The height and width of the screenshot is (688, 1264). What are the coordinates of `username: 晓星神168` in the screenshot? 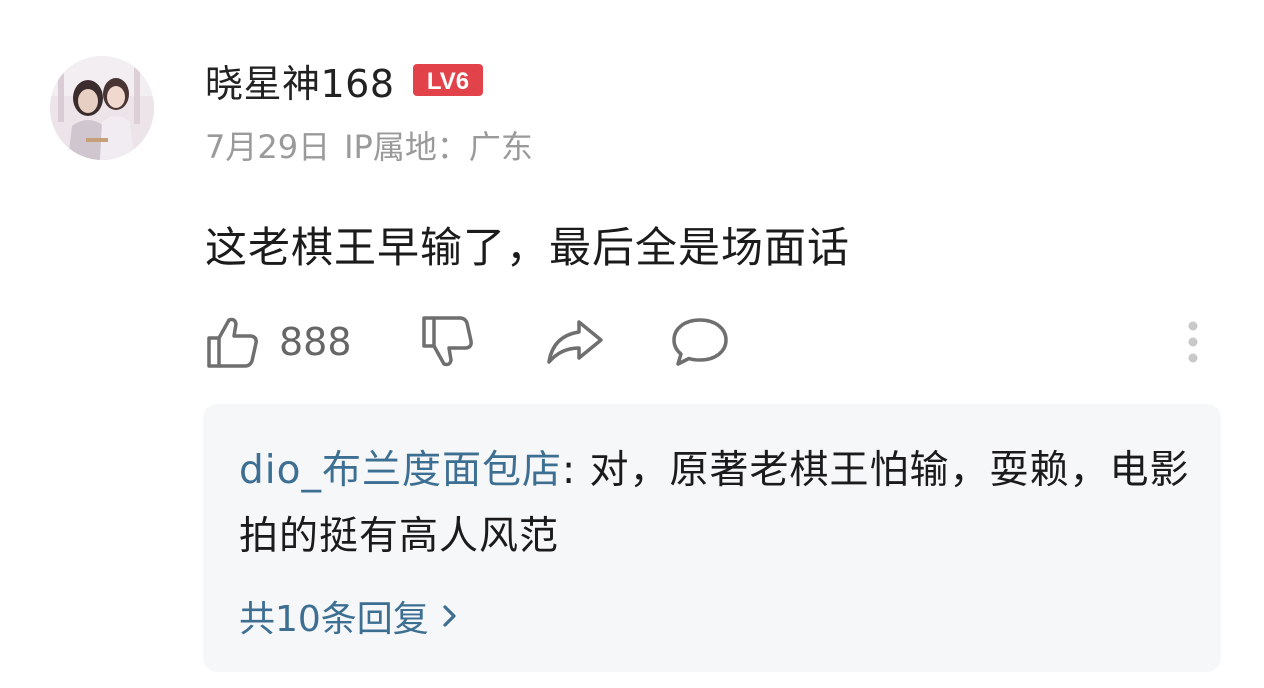 It's located at (300, 80).